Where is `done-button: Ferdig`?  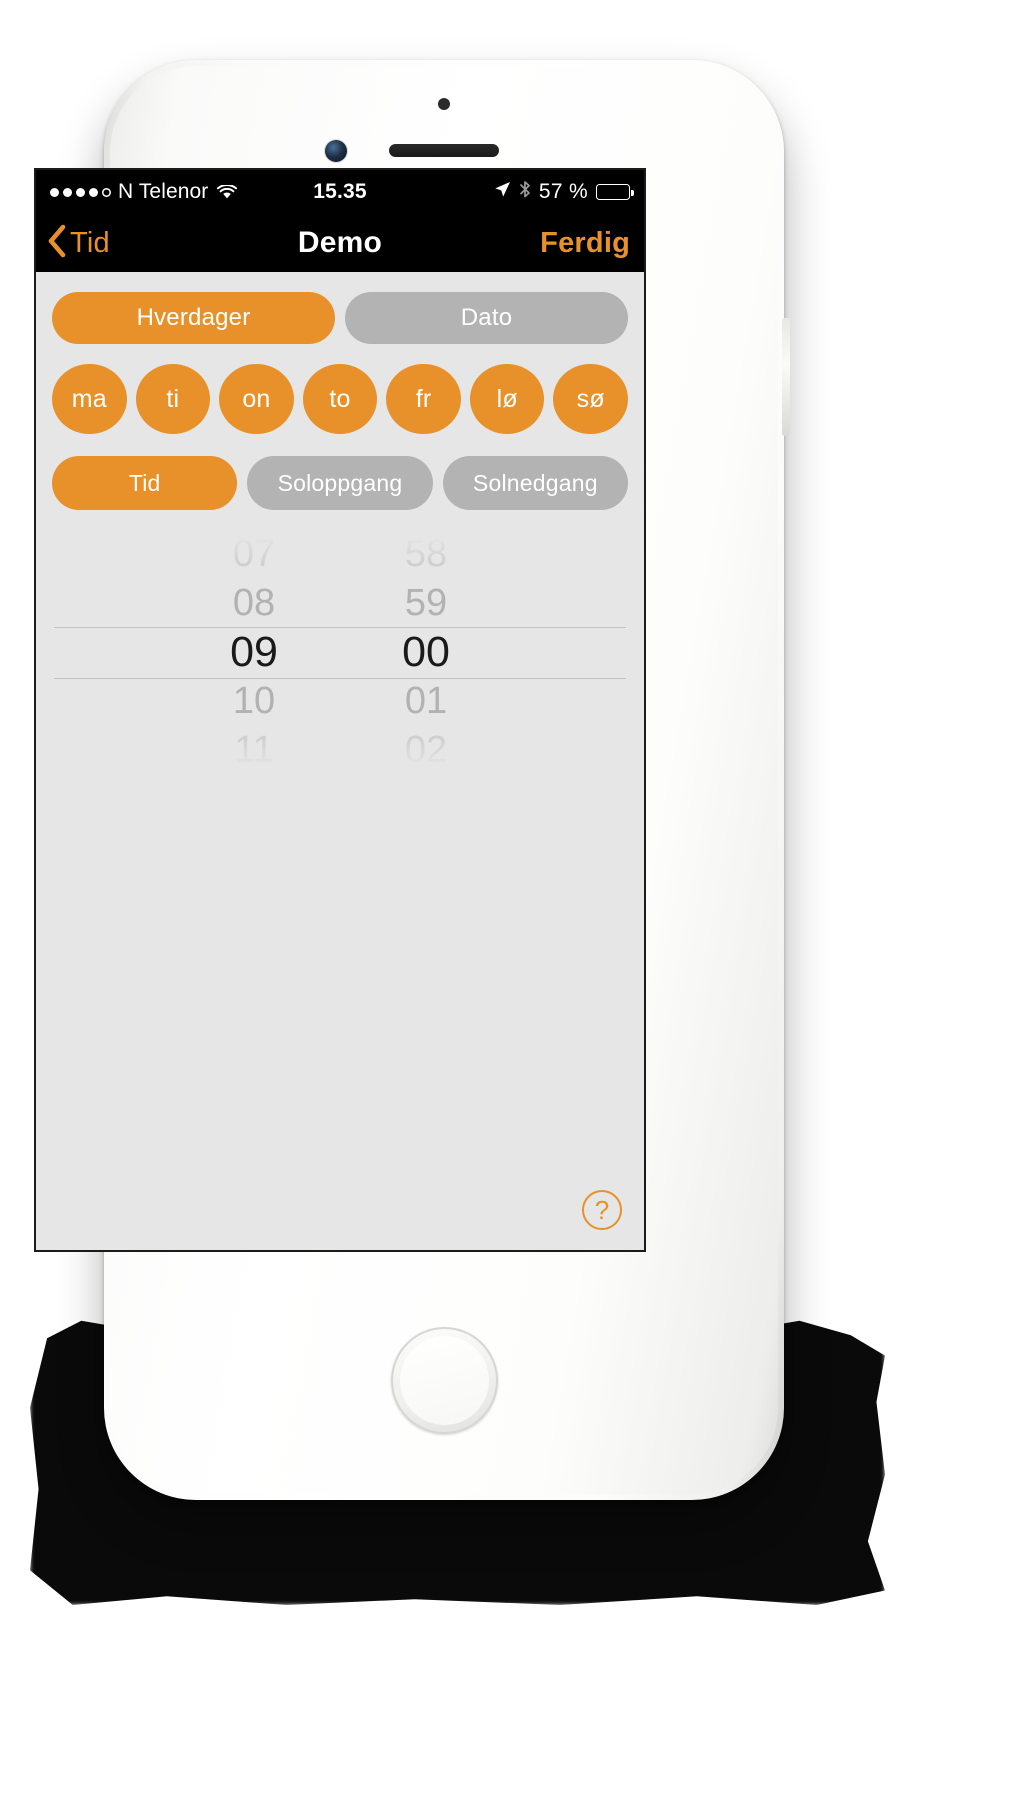
done-button: Ferdig is located at coordinates (592, 243).